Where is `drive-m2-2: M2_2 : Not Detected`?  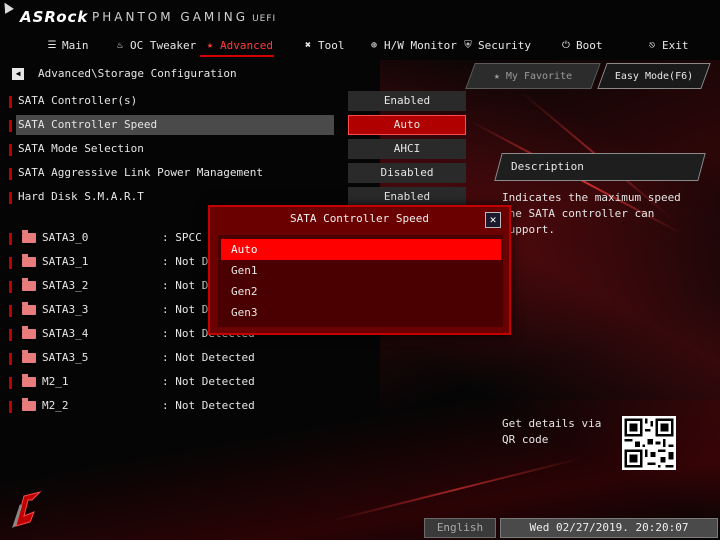
drive-m2-2: M2_2 : Not Detected is located at coordinates (150, 406).